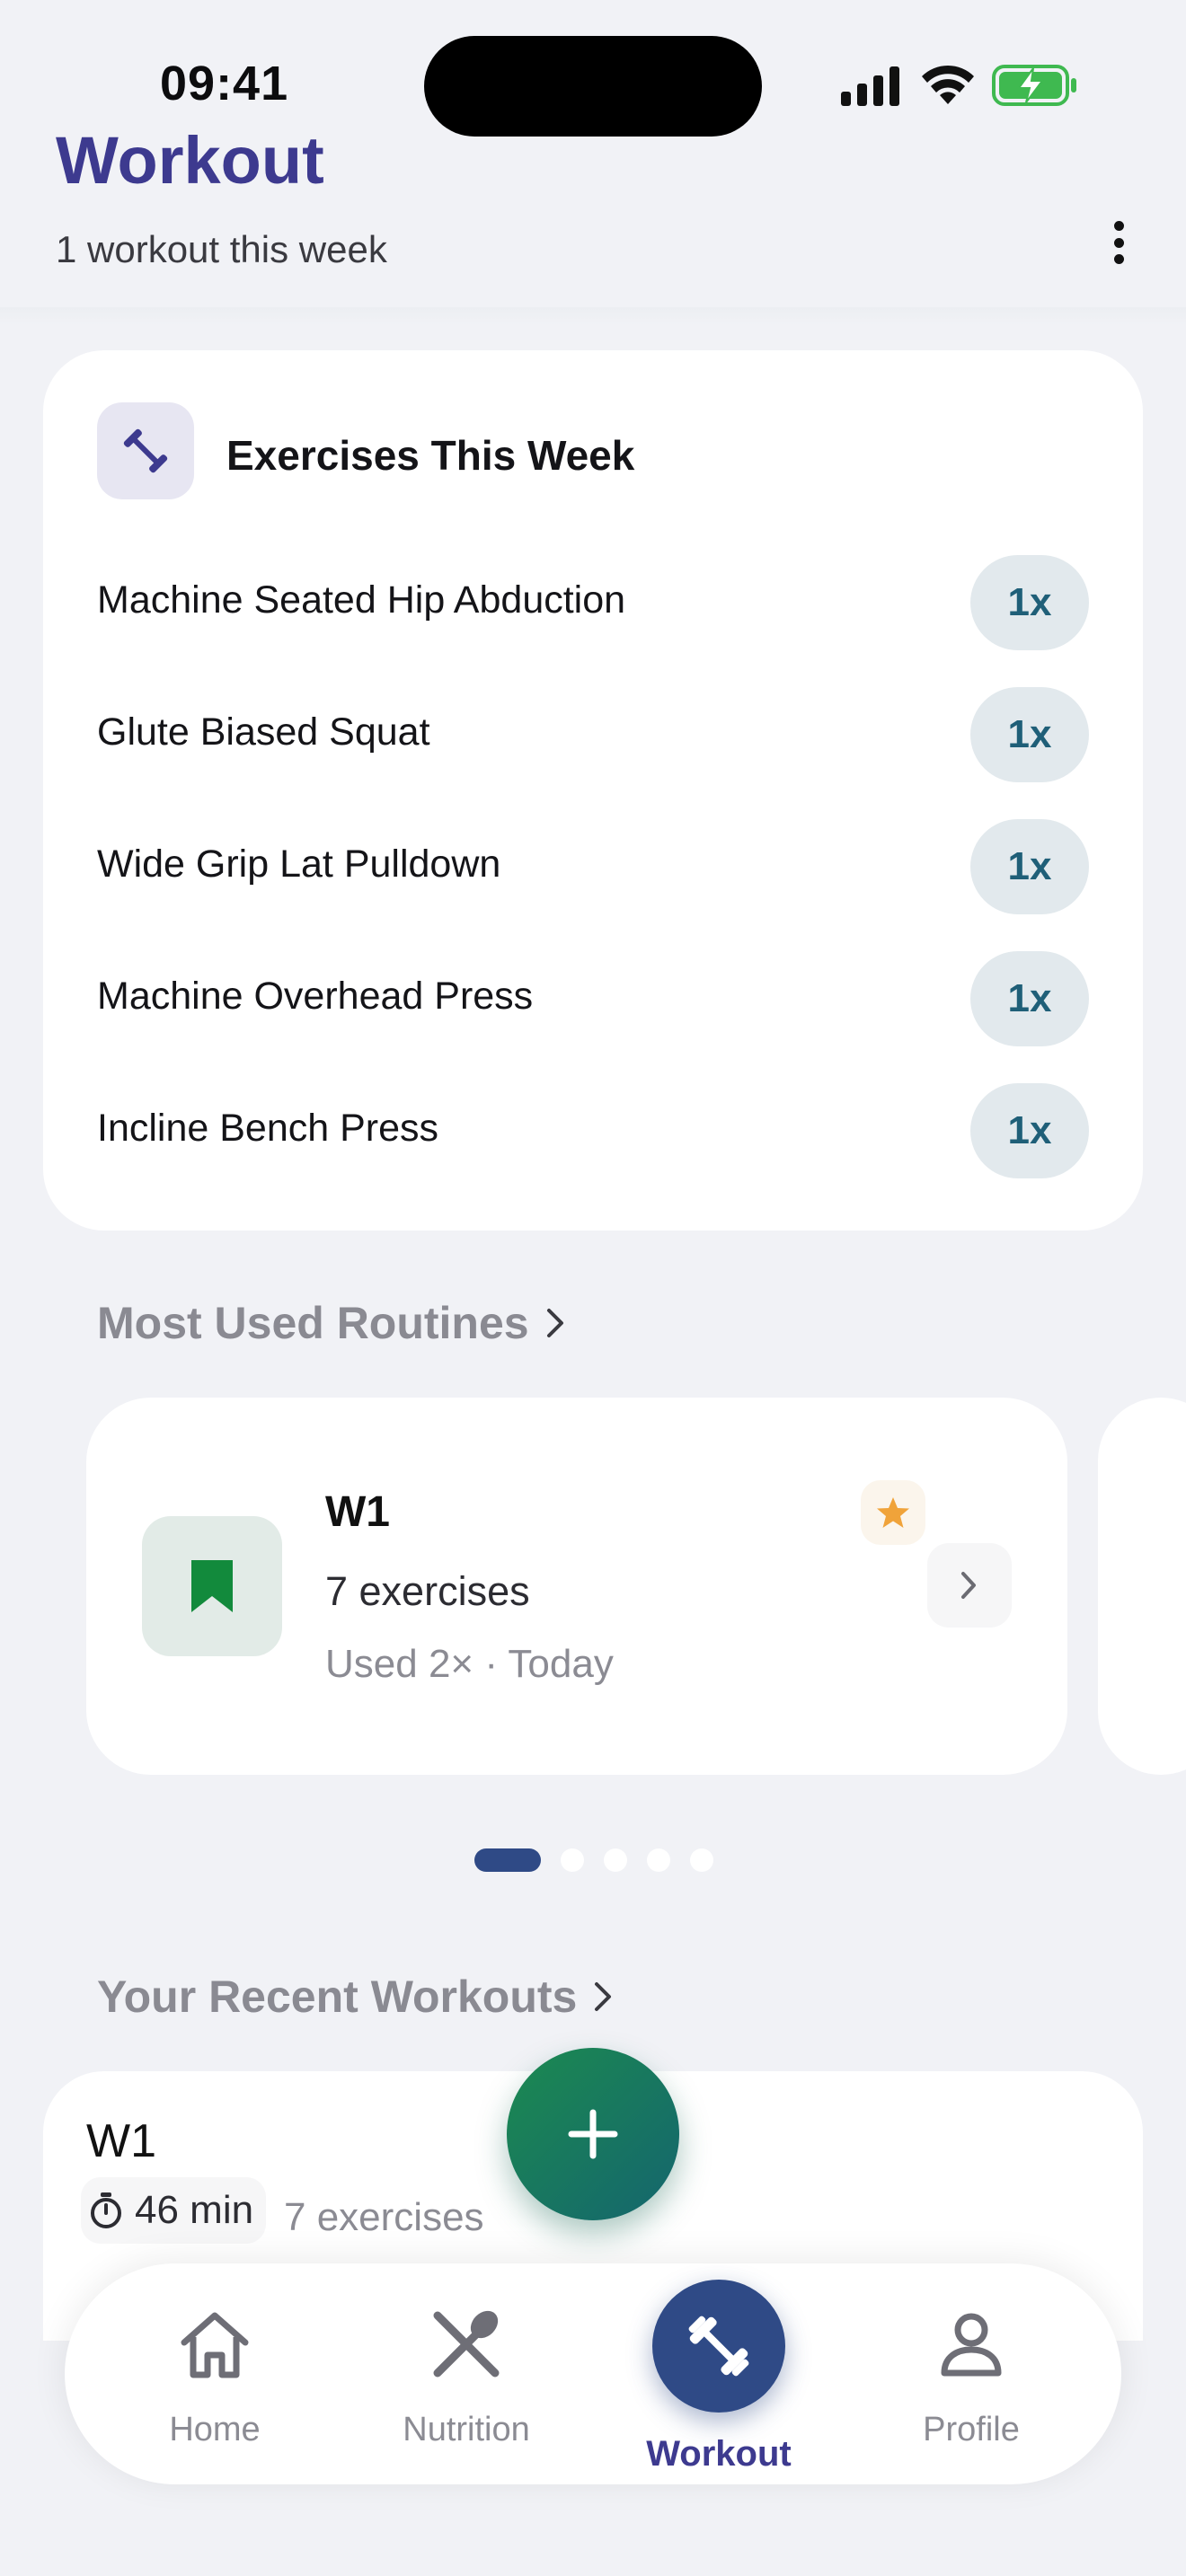  Describe the element at coordinates (719, 2454) in the screenshot. I see `tab-label-active: Workout` at that location.